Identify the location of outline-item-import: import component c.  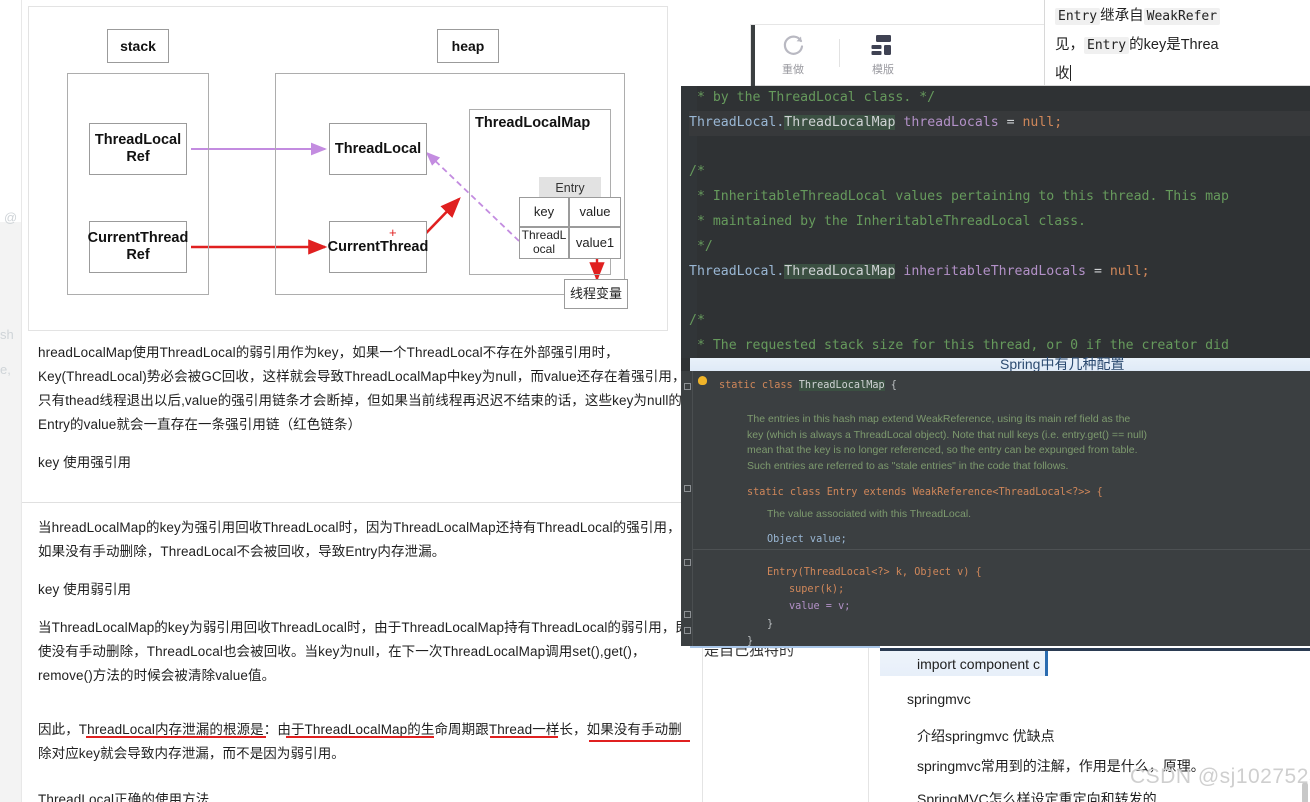
(978, 664).